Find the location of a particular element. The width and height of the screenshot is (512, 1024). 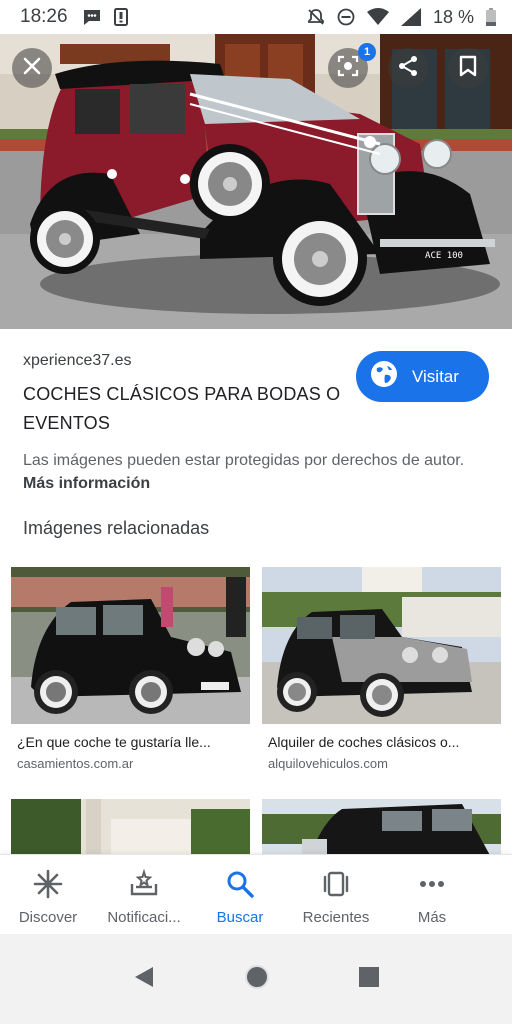

do-not-disturb-icon is located at coordinates (346, 17).